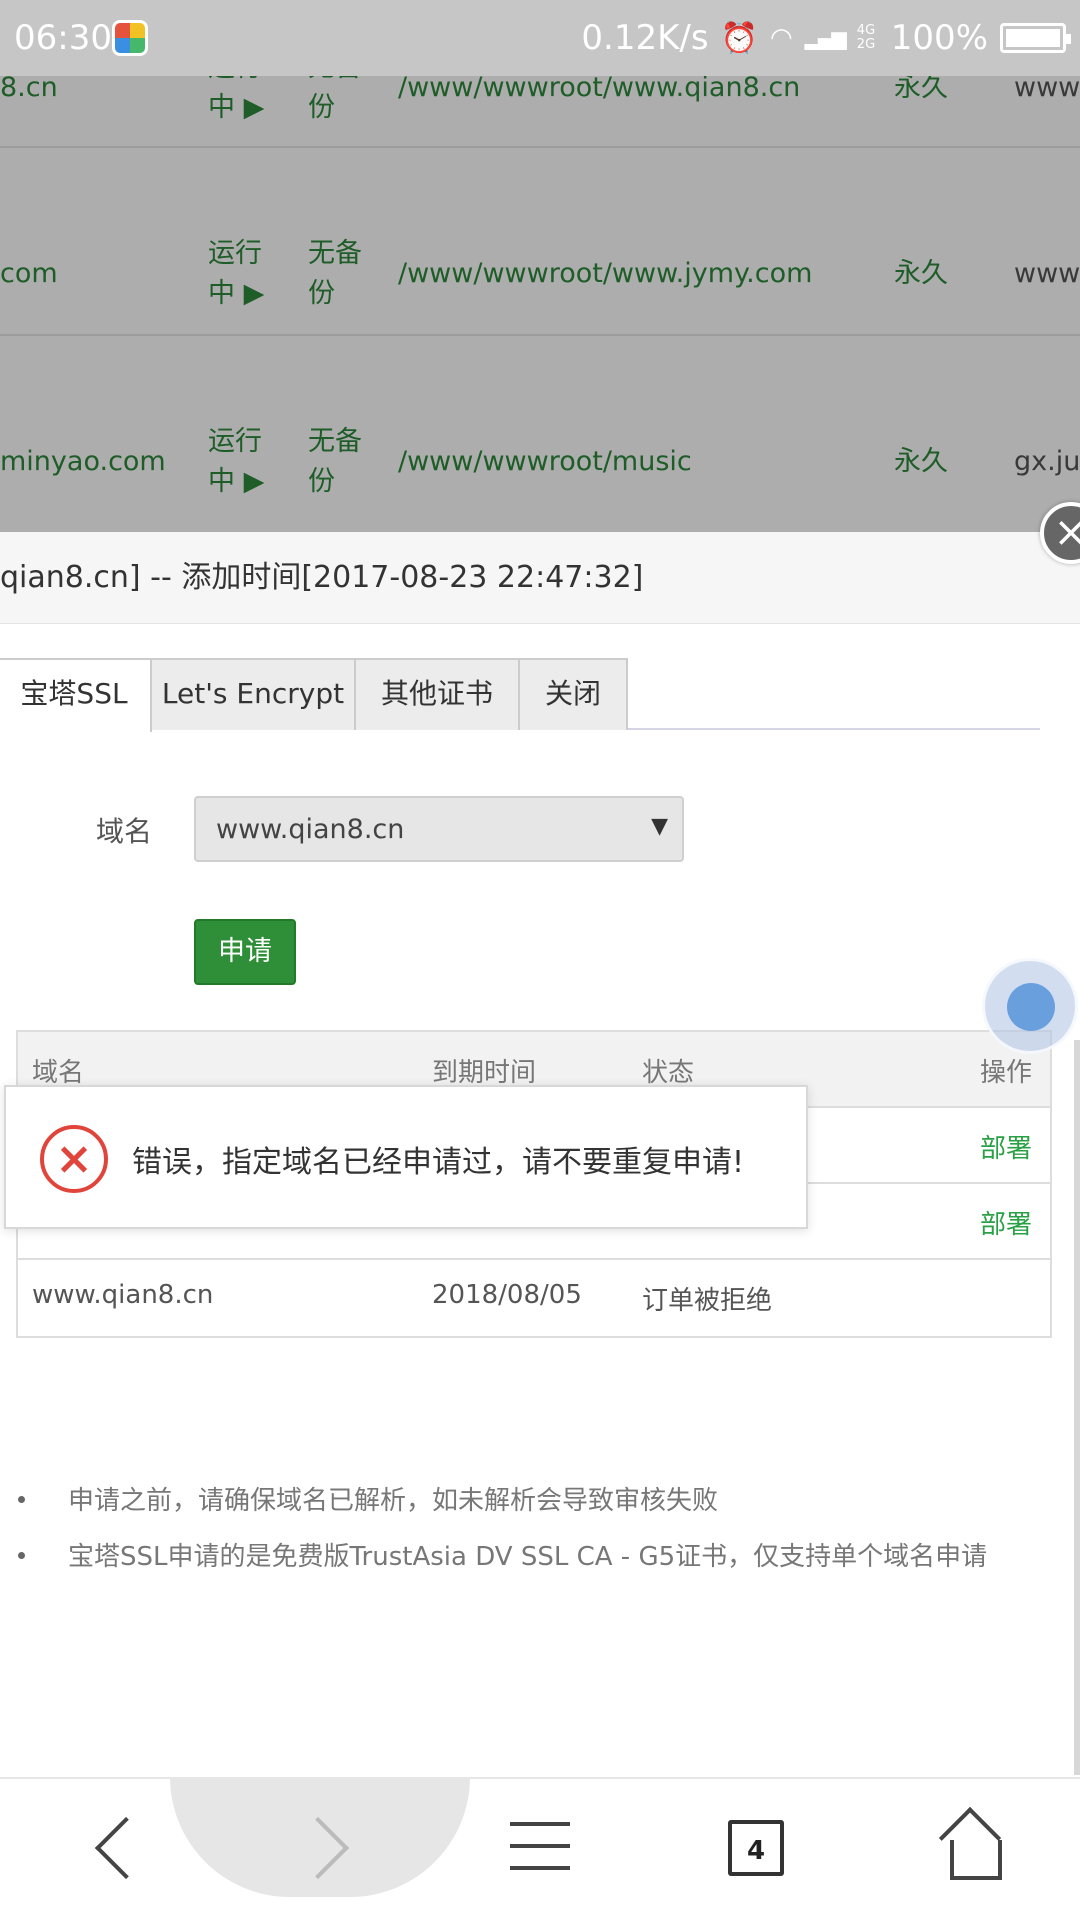  I want to click on tab-other-cert: 其他证书, so click(437, 694).